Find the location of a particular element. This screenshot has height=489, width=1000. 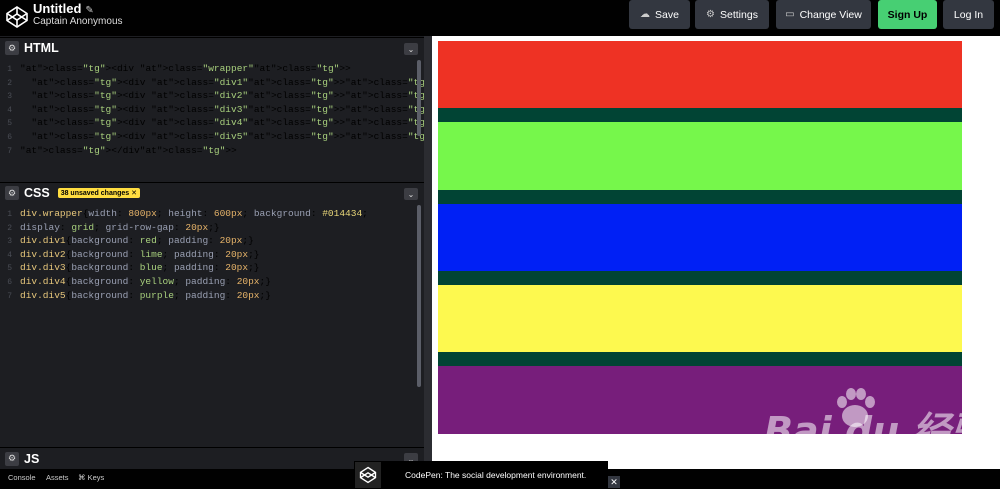

html-scrollbar is located at coordinates (419, 98).